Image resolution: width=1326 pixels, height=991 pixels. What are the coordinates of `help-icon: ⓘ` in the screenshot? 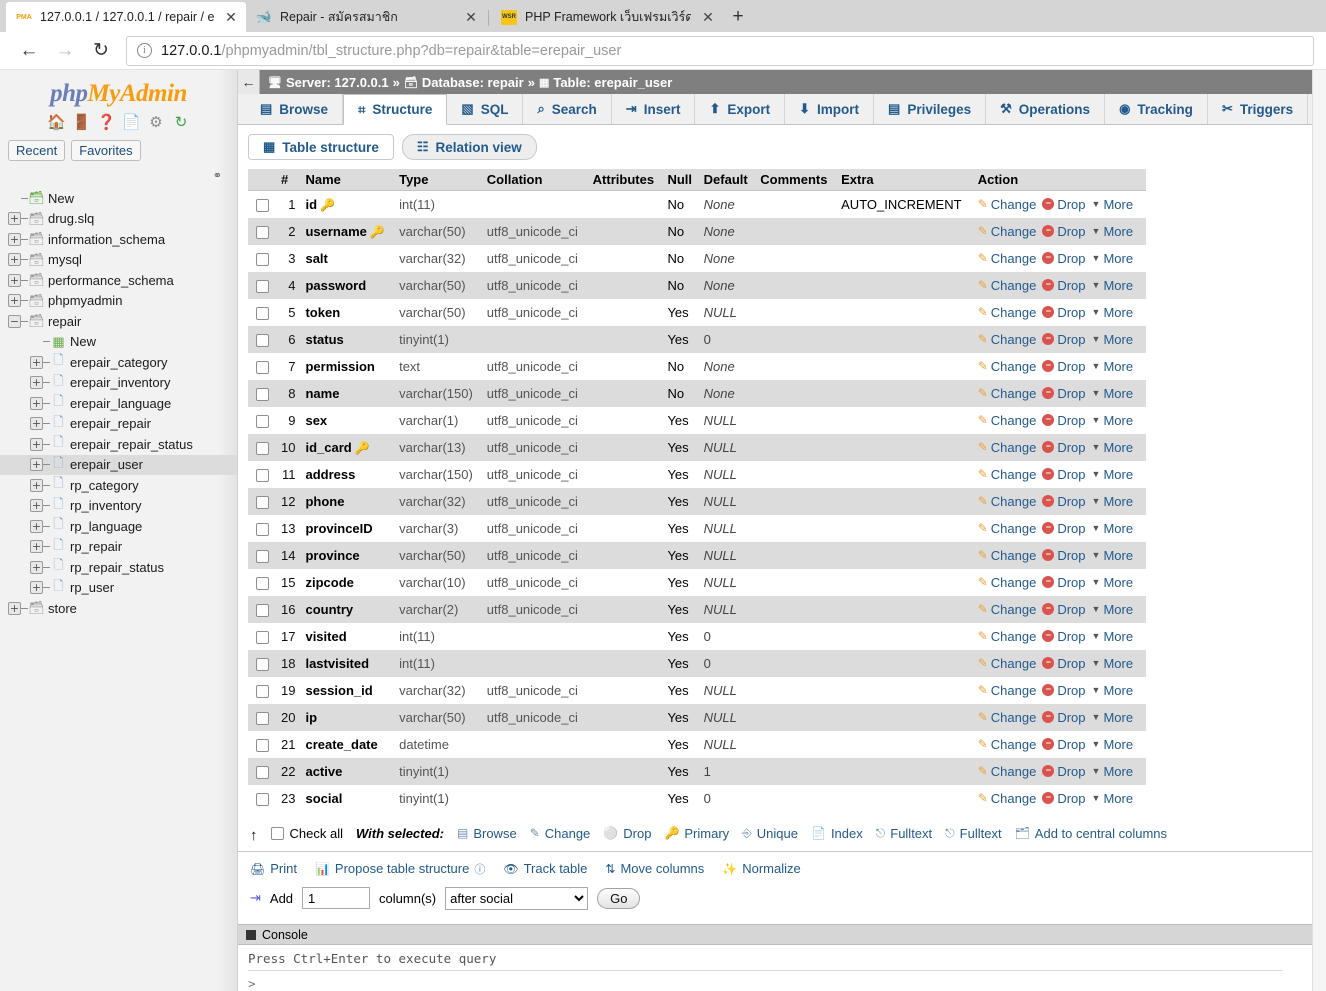 It's located at (479, 869).